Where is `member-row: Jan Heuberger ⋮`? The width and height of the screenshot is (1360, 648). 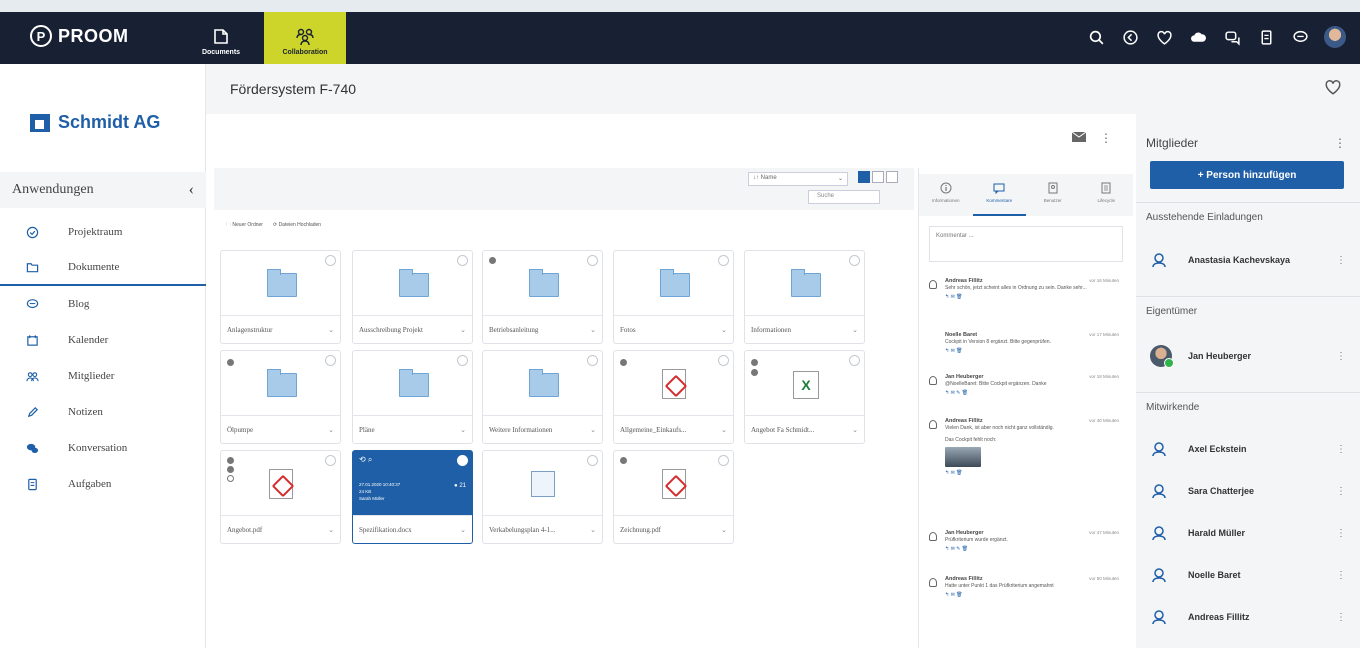
member-row: Jan Heuberger ⋮ is located at coordinates (1250, 356).